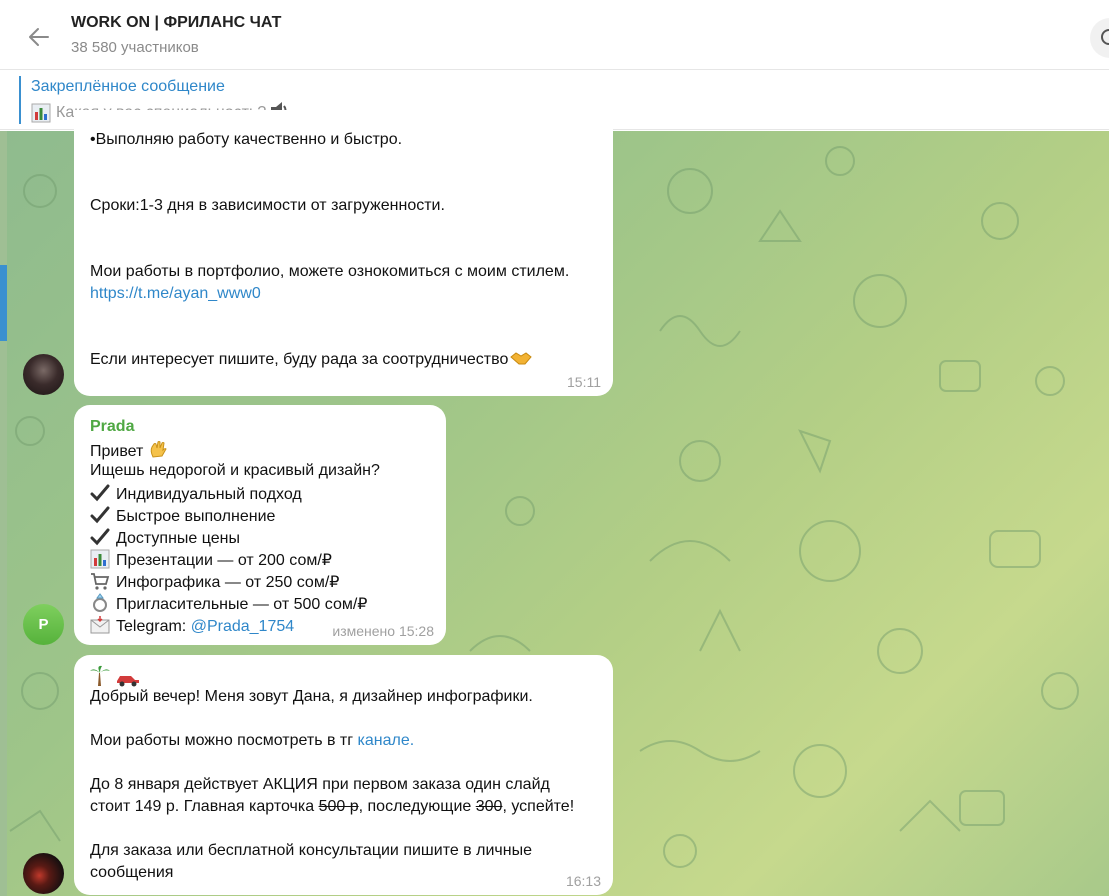  What do you see at coordinates (242, 626) in the screenshot?
I see `telegram-handle-link: @Prada_1754` at bounding box center [242, 626].